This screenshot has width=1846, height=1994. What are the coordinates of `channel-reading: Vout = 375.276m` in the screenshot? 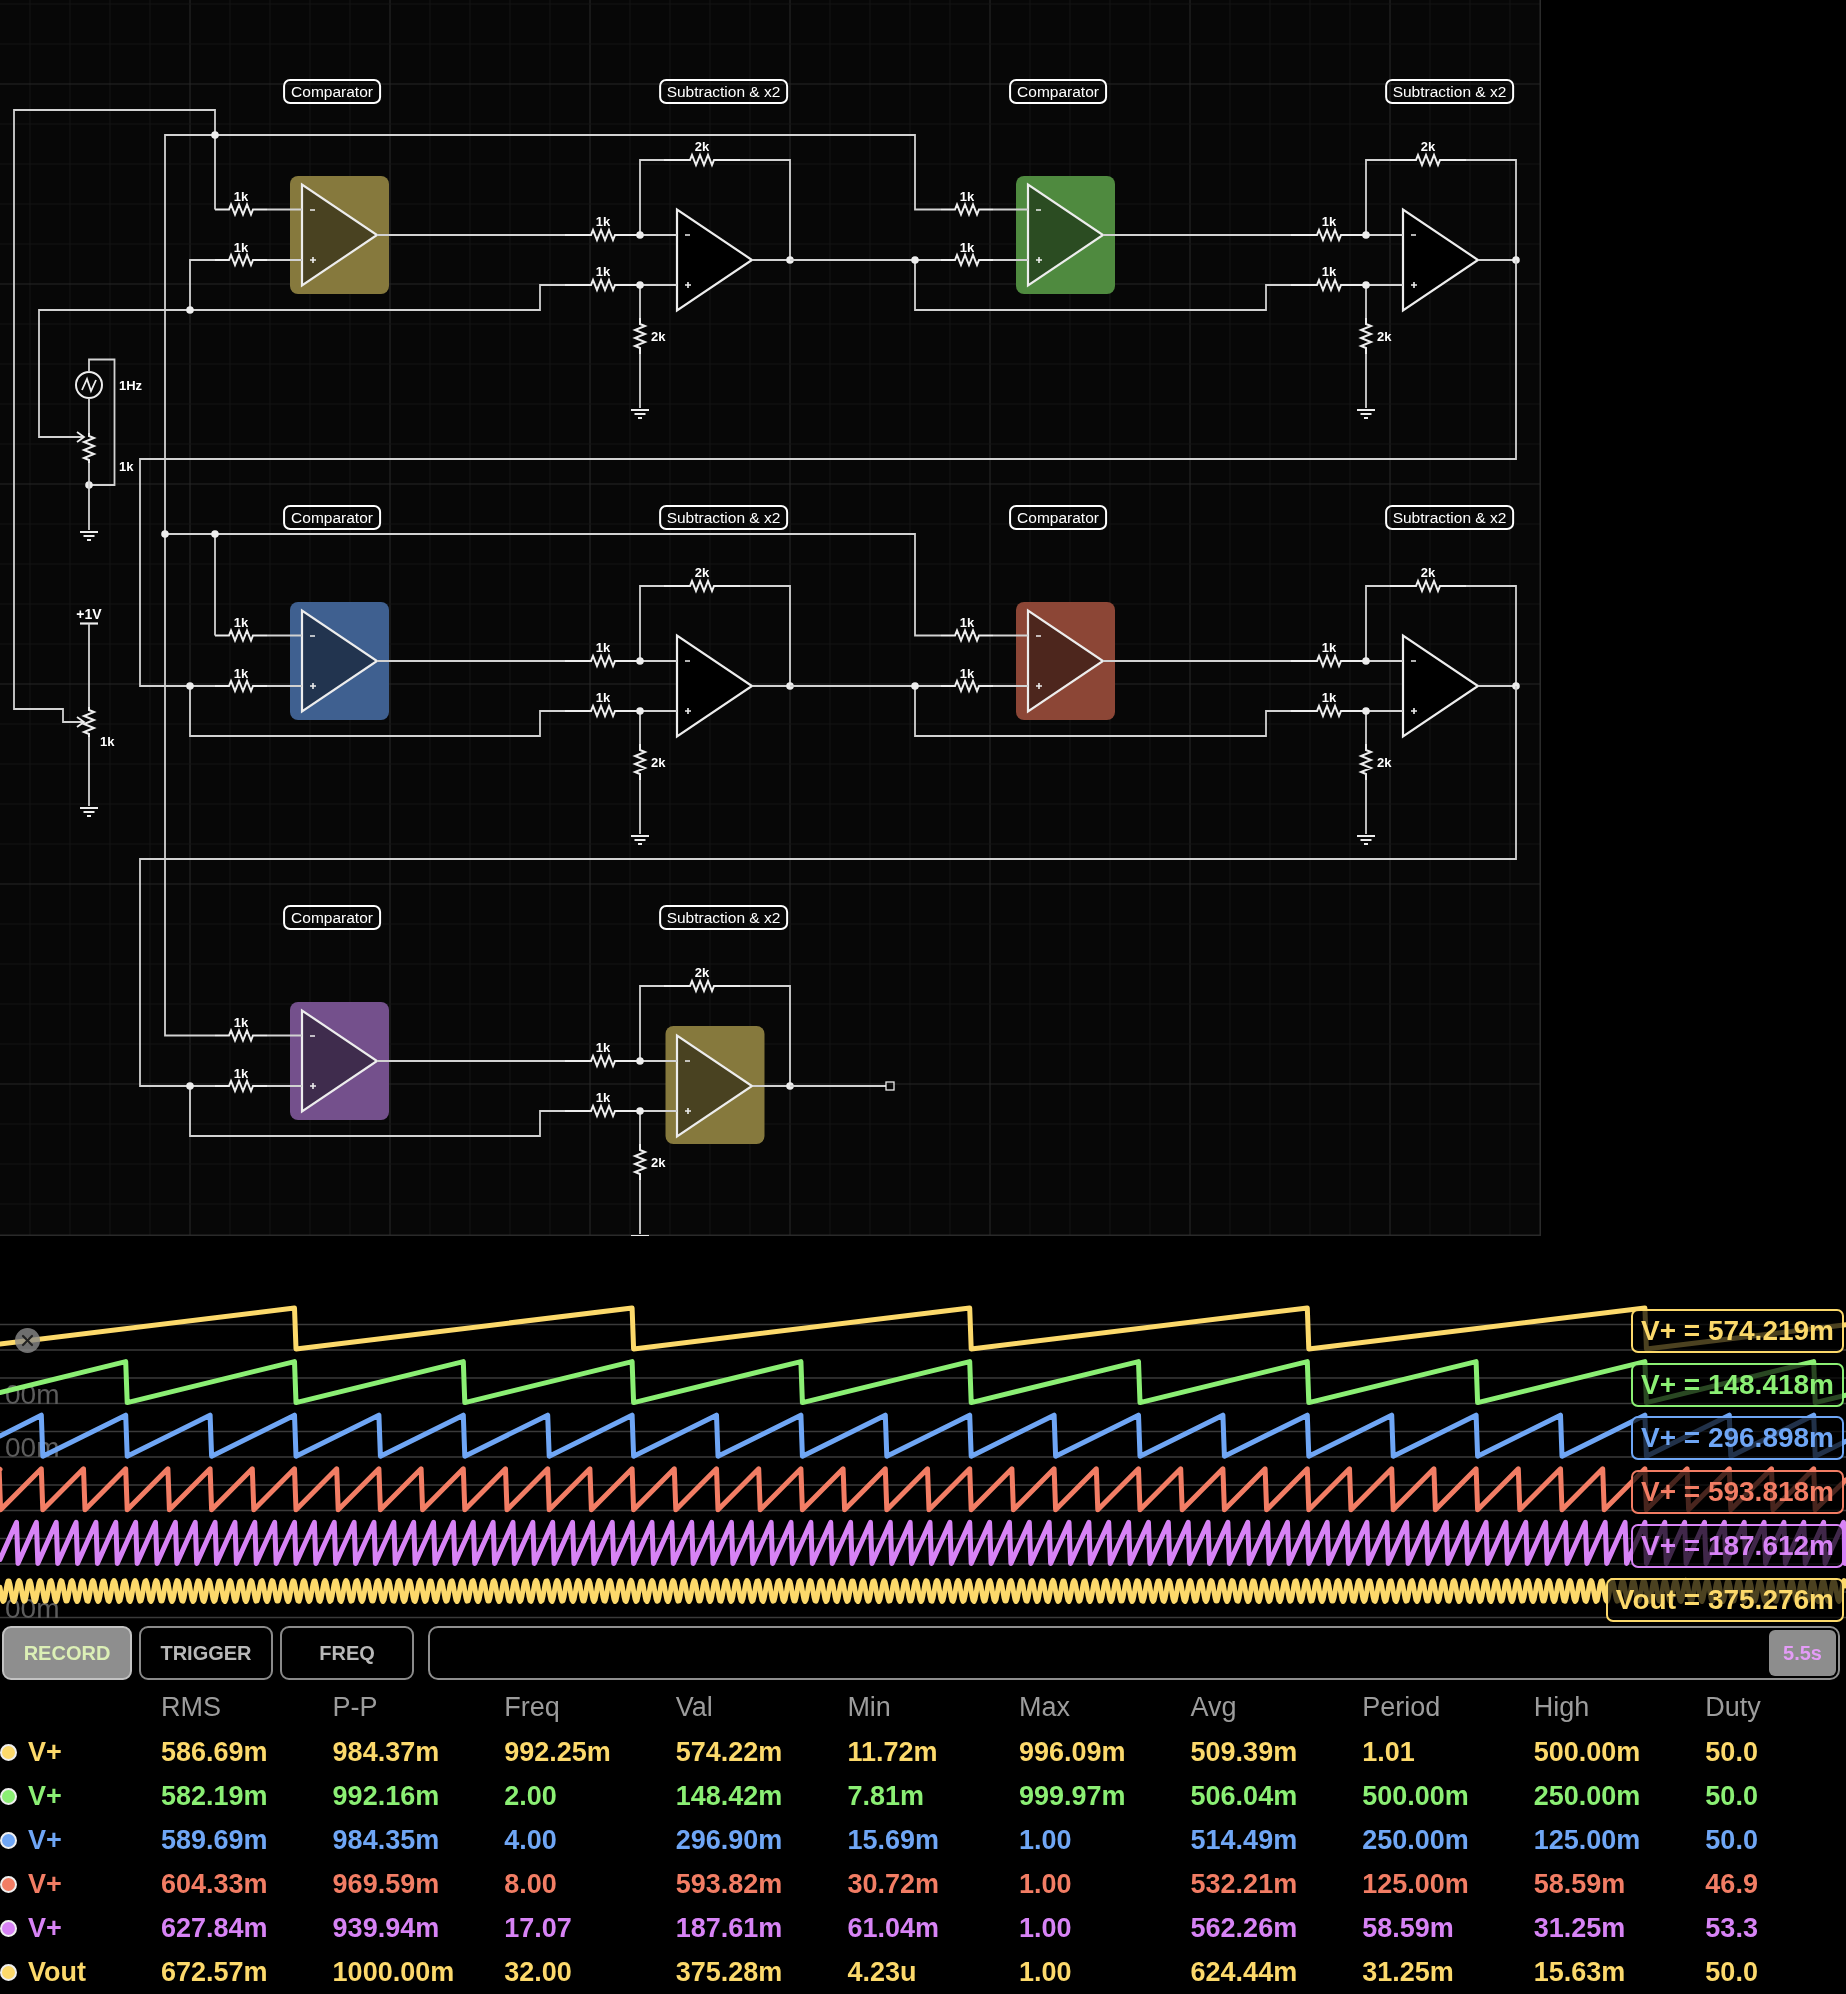 It's located at (1724, 1599).